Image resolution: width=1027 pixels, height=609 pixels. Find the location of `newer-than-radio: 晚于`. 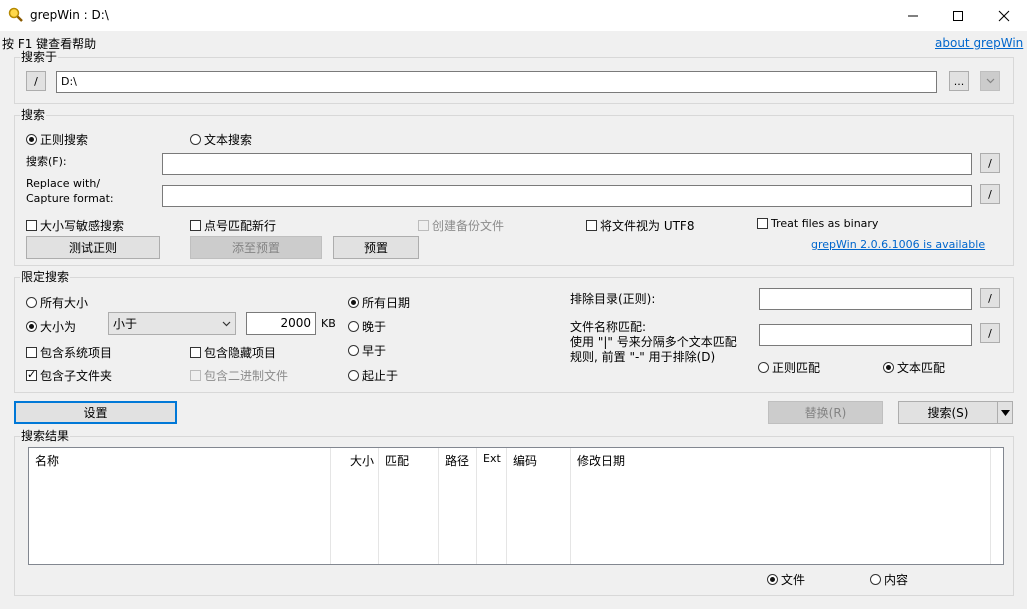

newer-than-radio: 晚于 is located at coordinates (367, 326).